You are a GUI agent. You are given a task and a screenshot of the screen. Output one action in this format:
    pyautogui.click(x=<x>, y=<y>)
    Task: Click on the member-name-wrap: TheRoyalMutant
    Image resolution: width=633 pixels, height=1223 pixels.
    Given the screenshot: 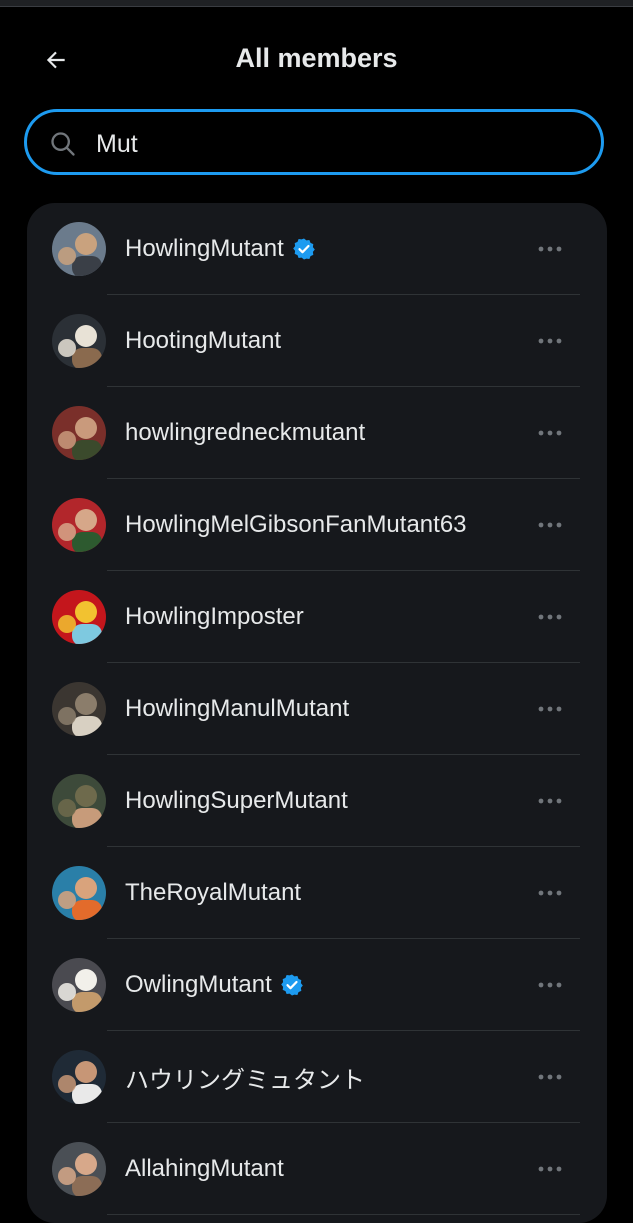 What is the action you would take?
    pyautogui.click(x=213, y=893)
    